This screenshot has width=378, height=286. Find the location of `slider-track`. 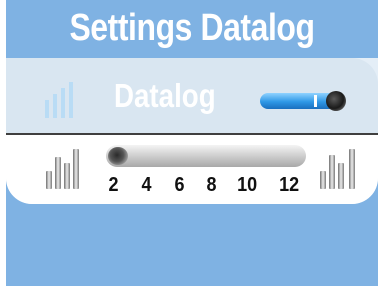

slider-track is located at coordinates (206, 156).